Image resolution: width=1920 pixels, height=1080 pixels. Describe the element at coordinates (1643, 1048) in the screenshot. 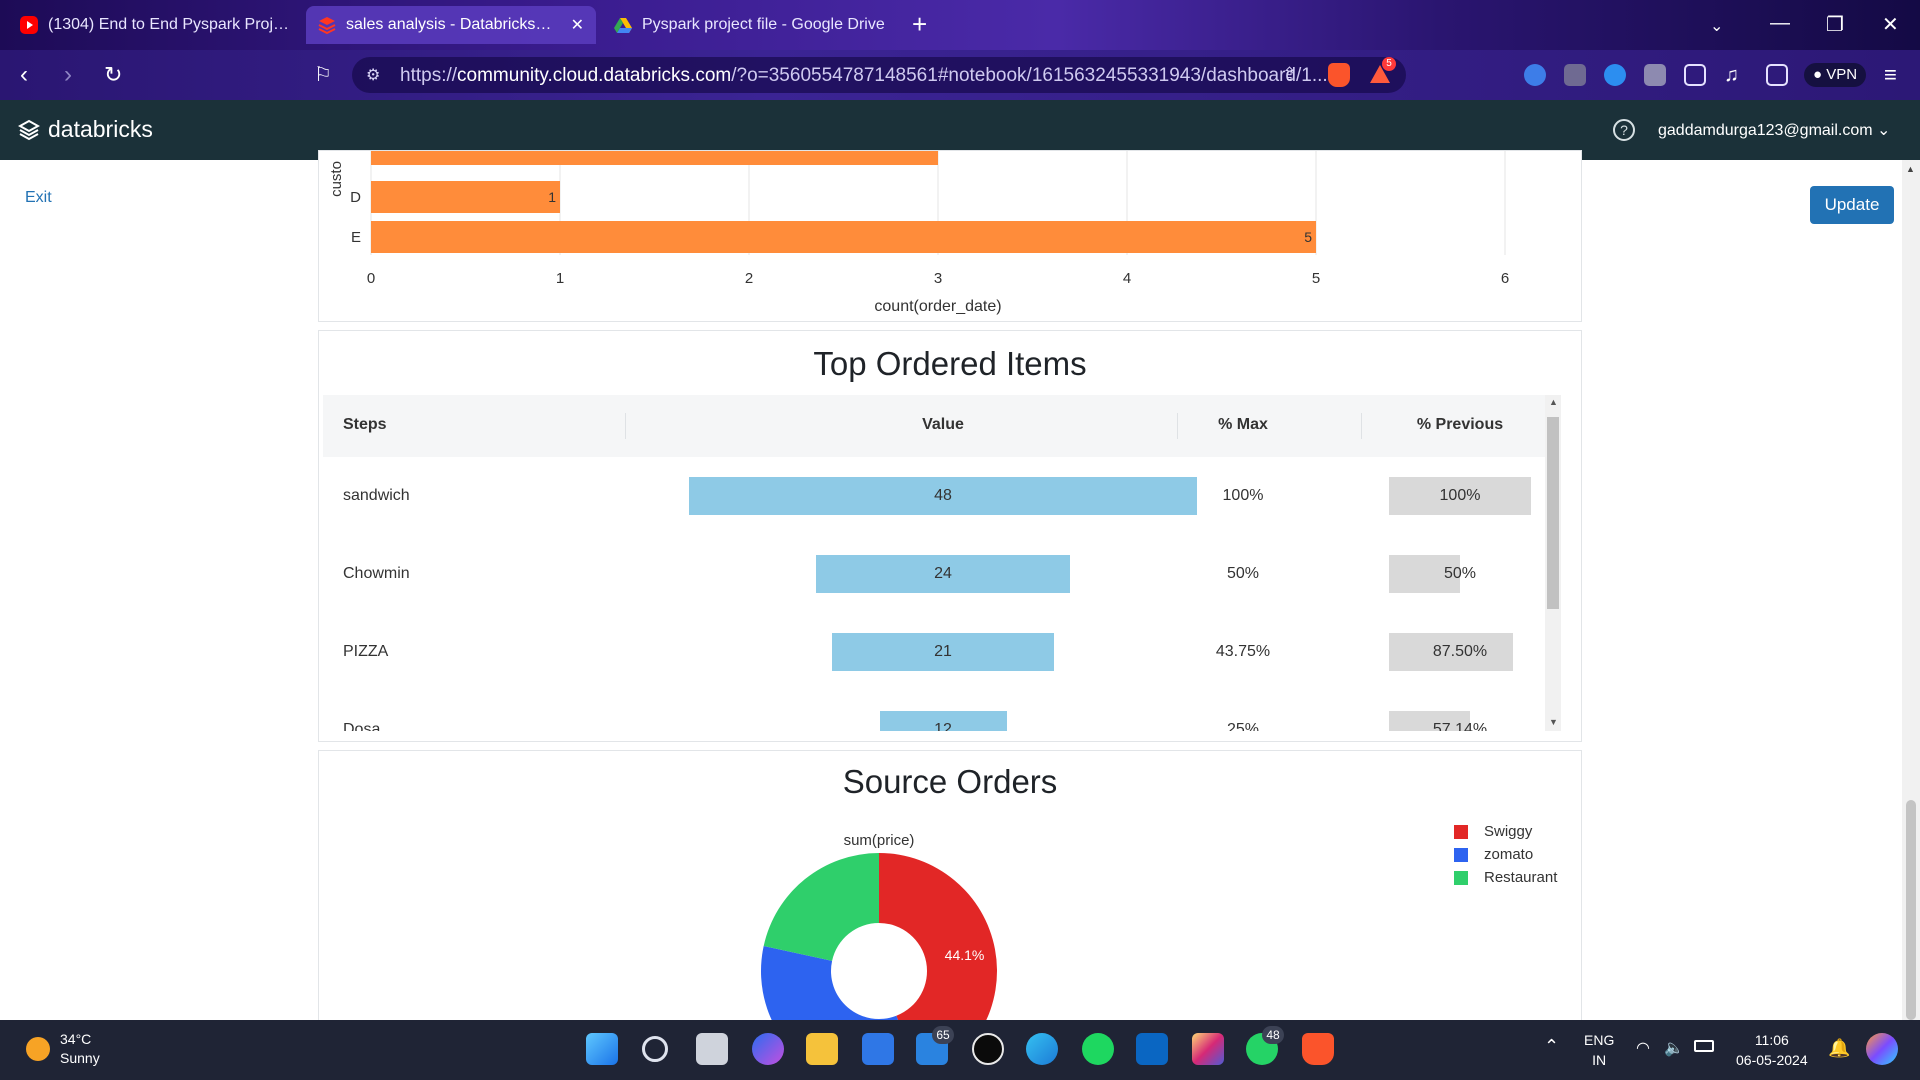

I see `wifi-icon: ◠` at that location.